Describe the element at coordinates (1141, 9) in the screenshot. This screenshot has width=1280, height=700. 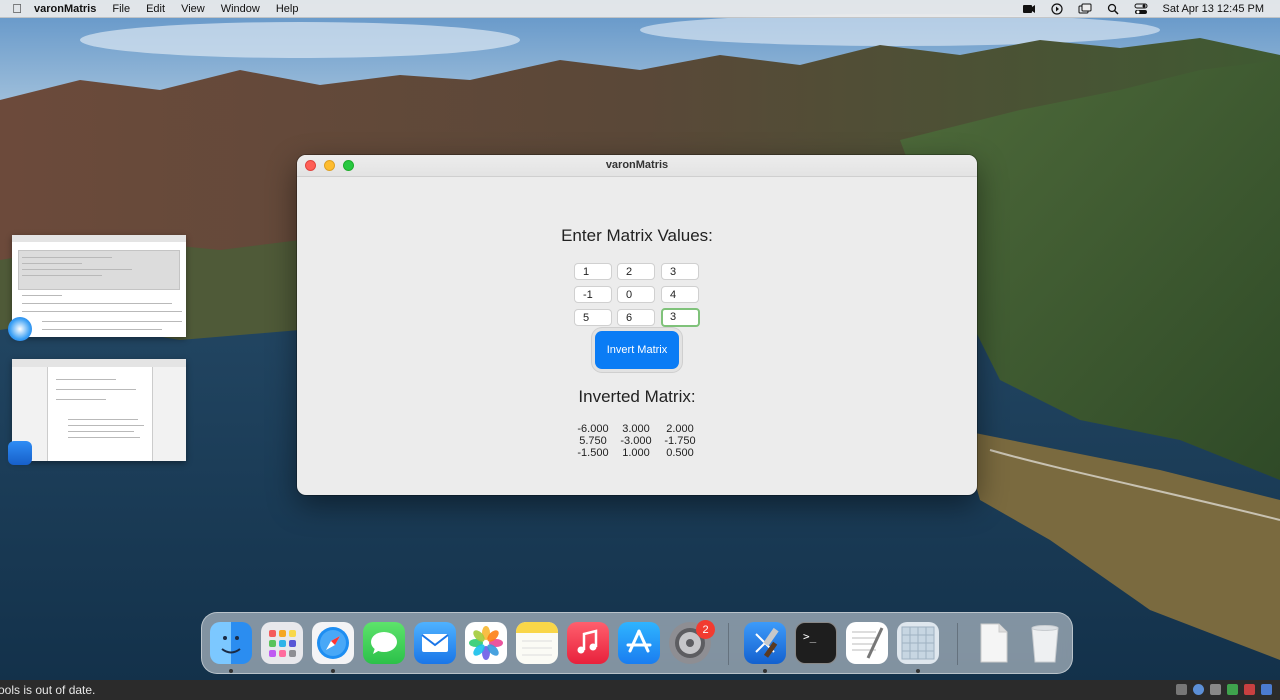
I see `control-center-icon` at that location.